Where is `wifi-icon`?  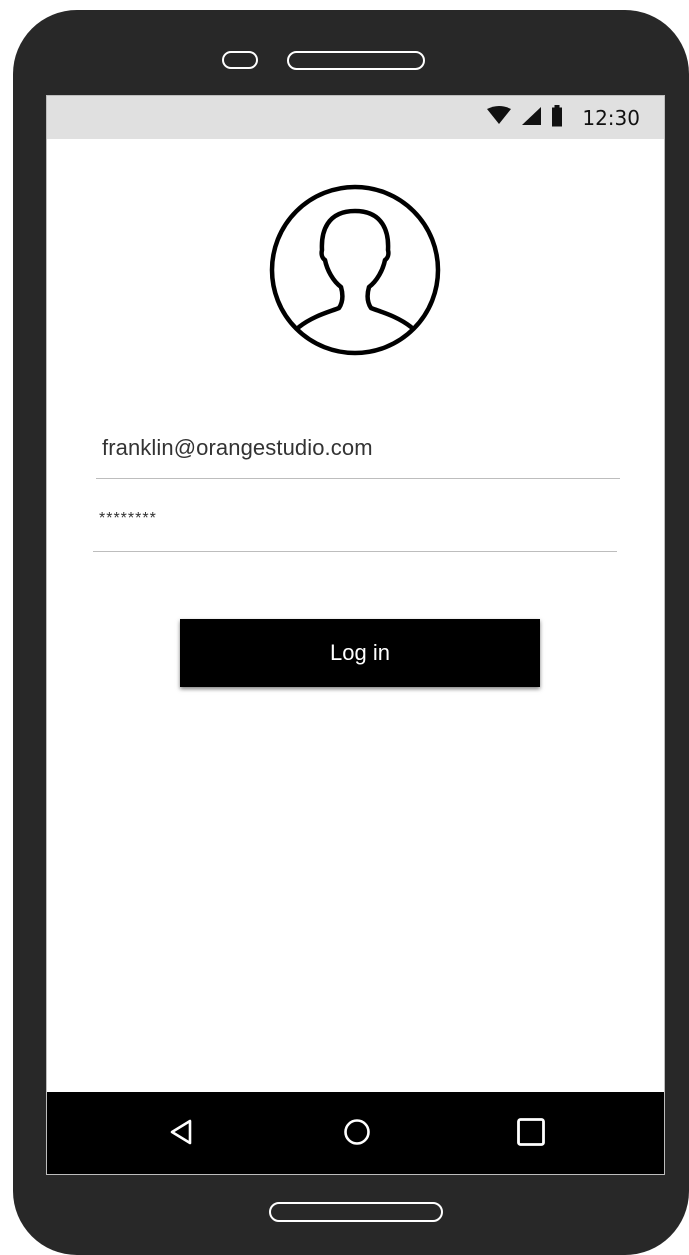 wifi-icon is located at coordinates (499, 117).